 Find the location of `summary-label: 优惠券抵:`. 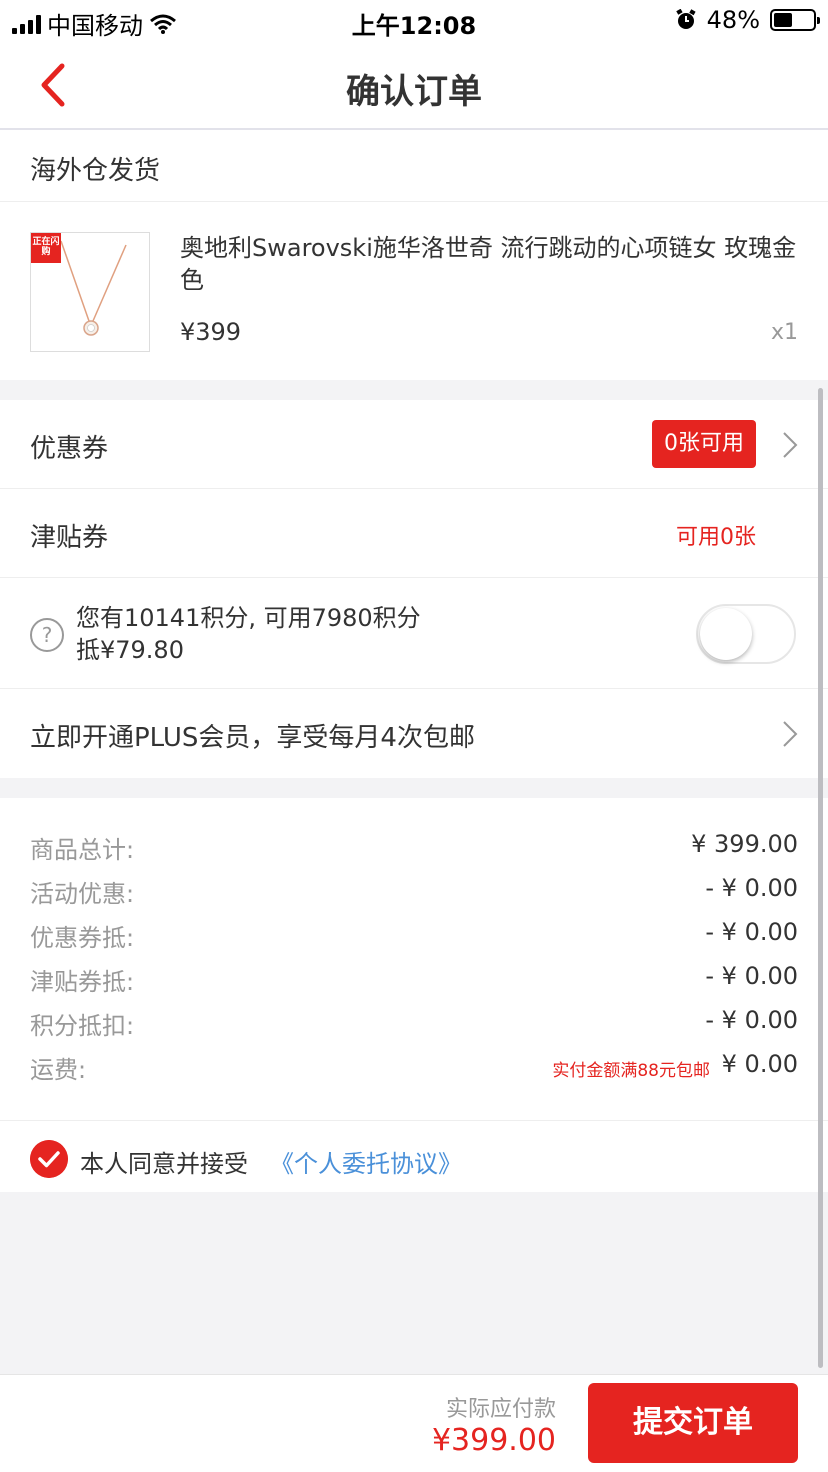

summary-label: 优惠券抵: is located at coordinates (82, 938).